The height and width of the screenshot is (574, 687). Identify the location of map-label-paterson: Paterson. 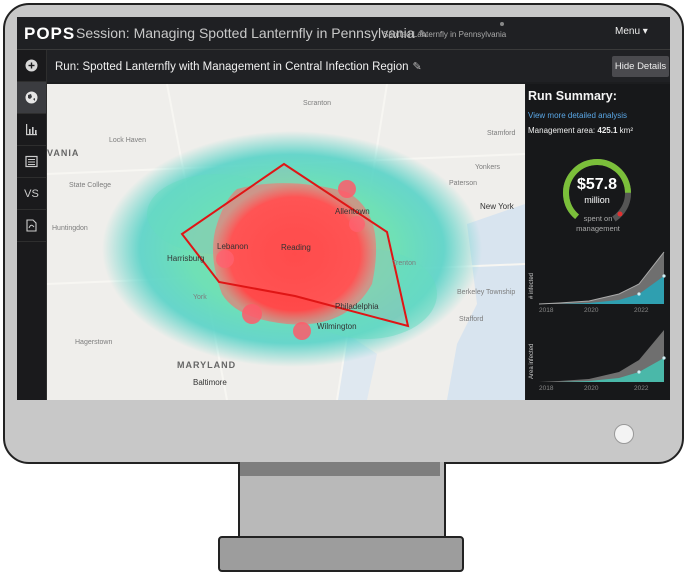
(463, 183).